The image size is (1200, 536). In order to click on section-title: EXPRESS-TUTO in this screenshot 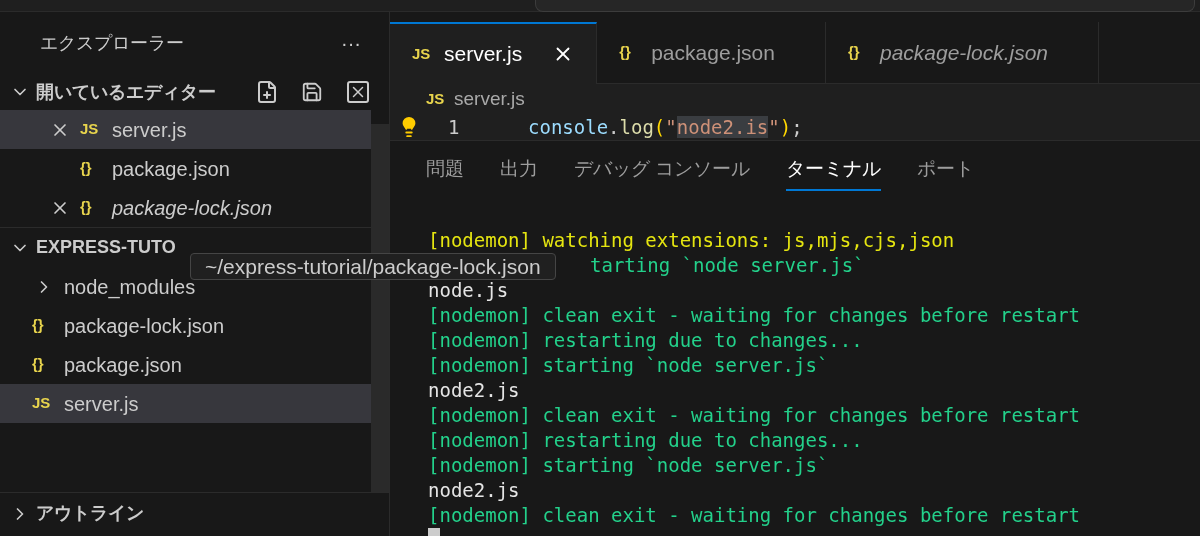, I will do `click(106, 247)`.